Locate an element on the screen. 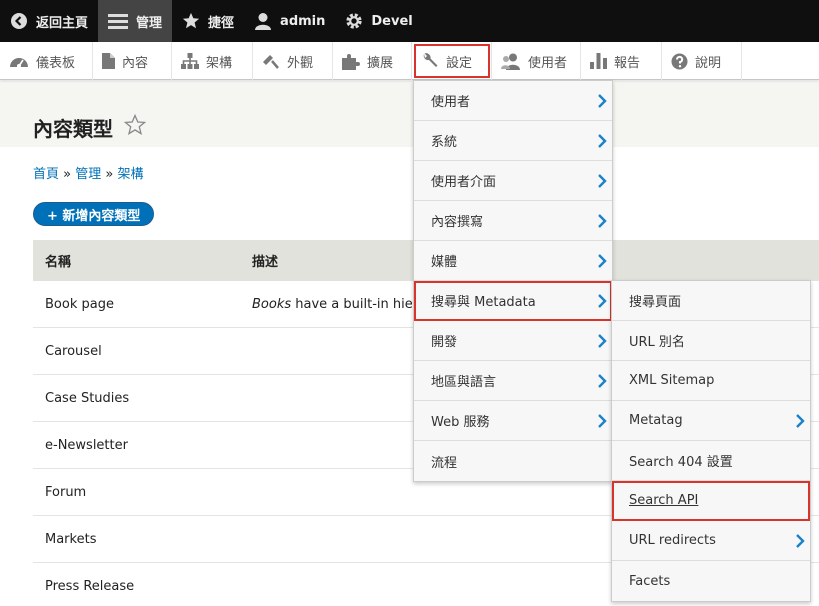 Image resolution: width=819 pixels, height=606 pixels. row-name: Book page is located at coordinates (79, 304).